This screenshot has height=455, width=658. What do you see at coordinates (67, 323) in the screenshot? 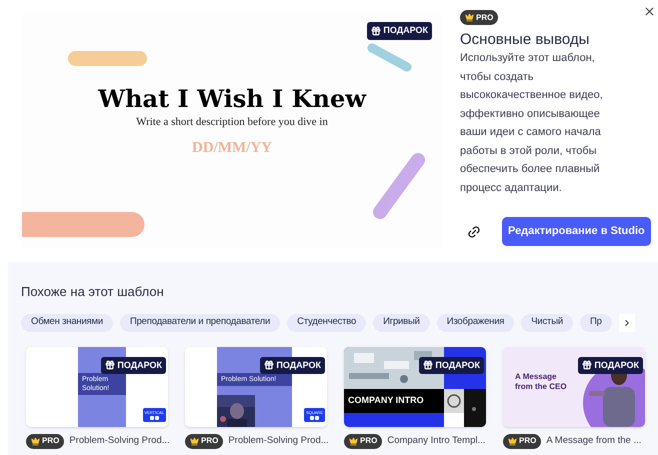
I see `tag-chip: Обмен знаниями` at bounding box center [67, 323].